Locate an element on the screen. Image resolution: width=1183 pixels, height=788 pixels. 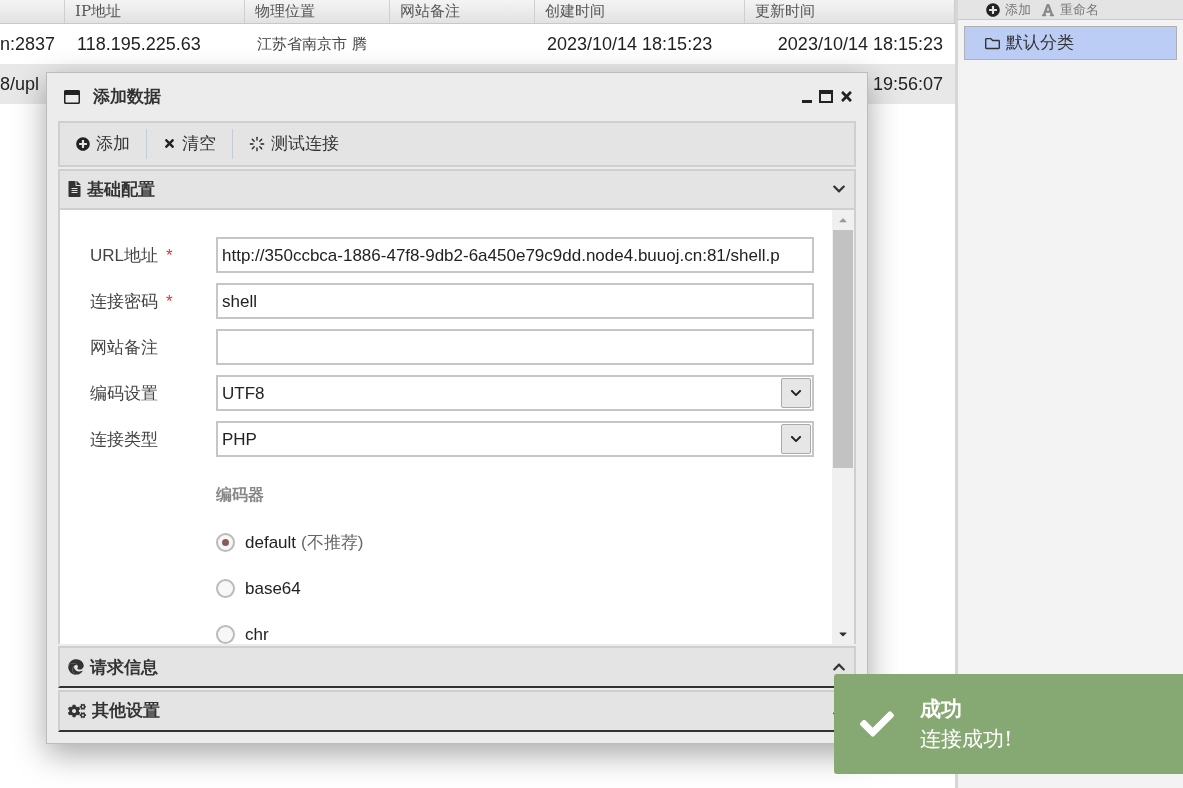
radio-option: base64 is located at coordinates (258, 588).